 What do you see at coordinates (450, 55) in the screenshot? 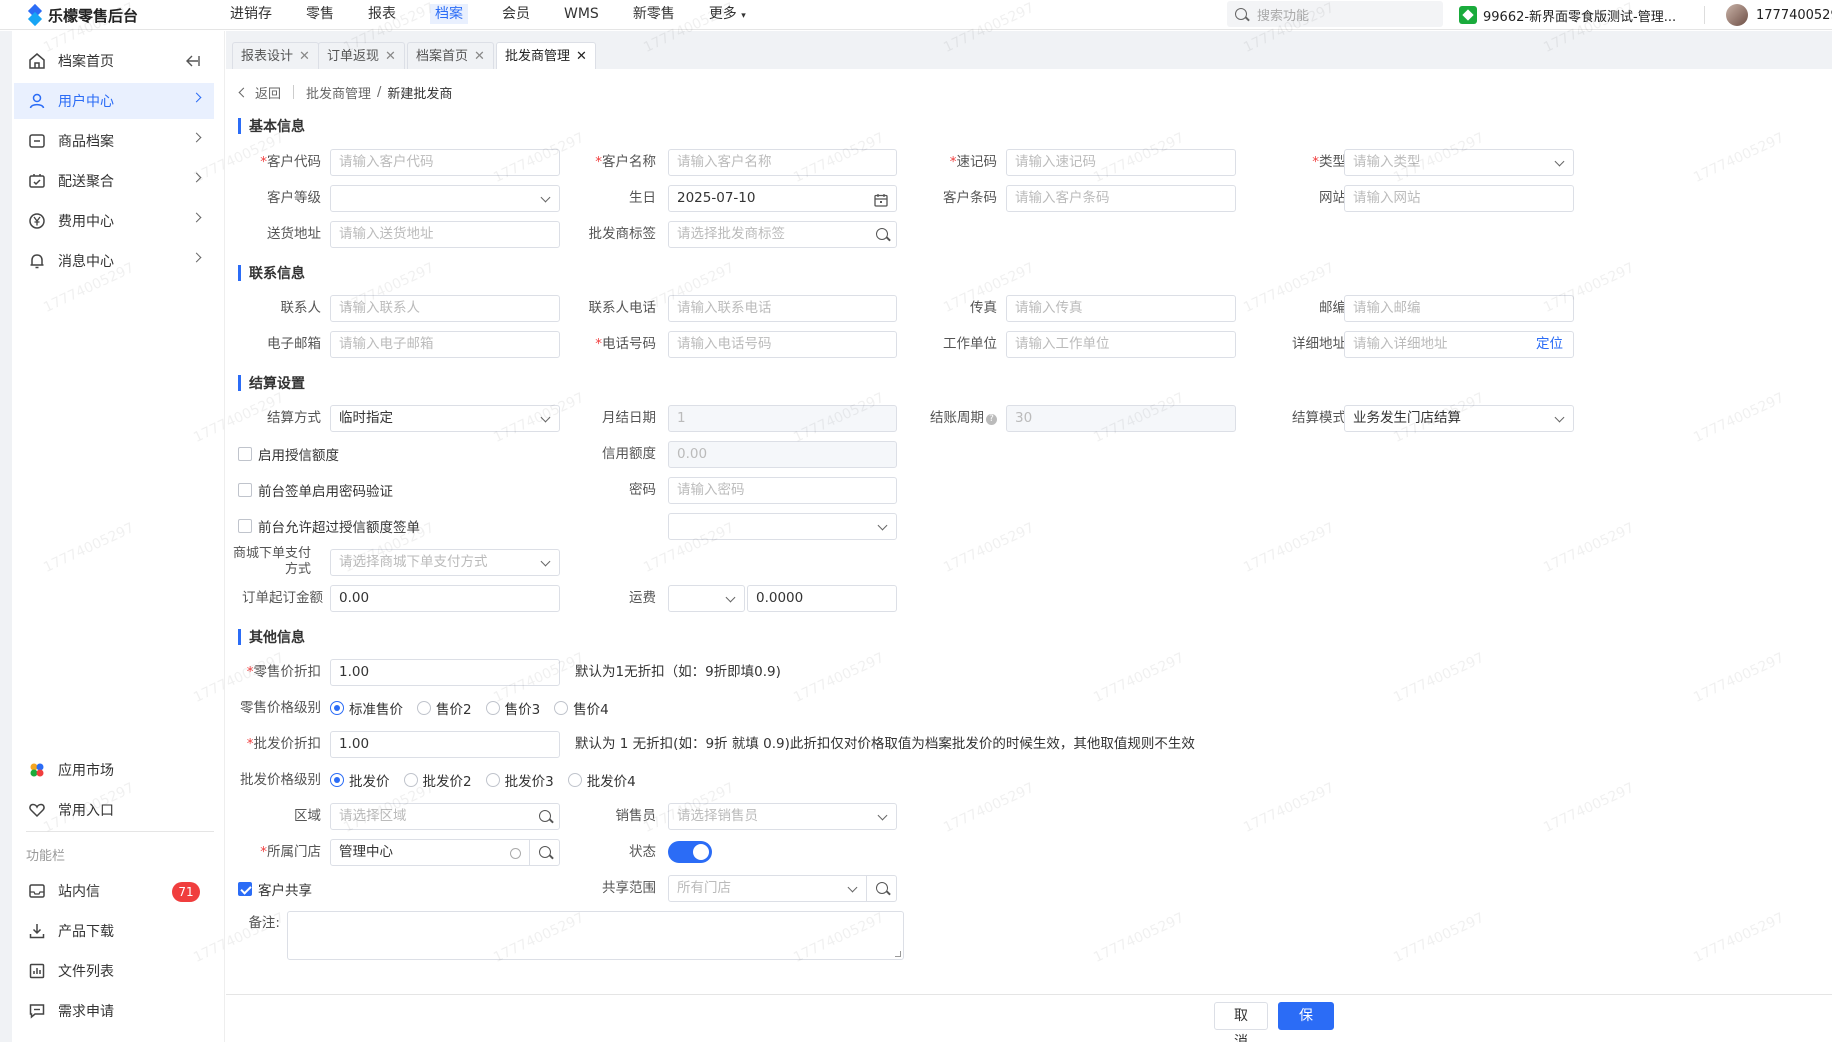
I see `tab-archive-home: 档案首页 ✕` at bounding box center [450, 55].